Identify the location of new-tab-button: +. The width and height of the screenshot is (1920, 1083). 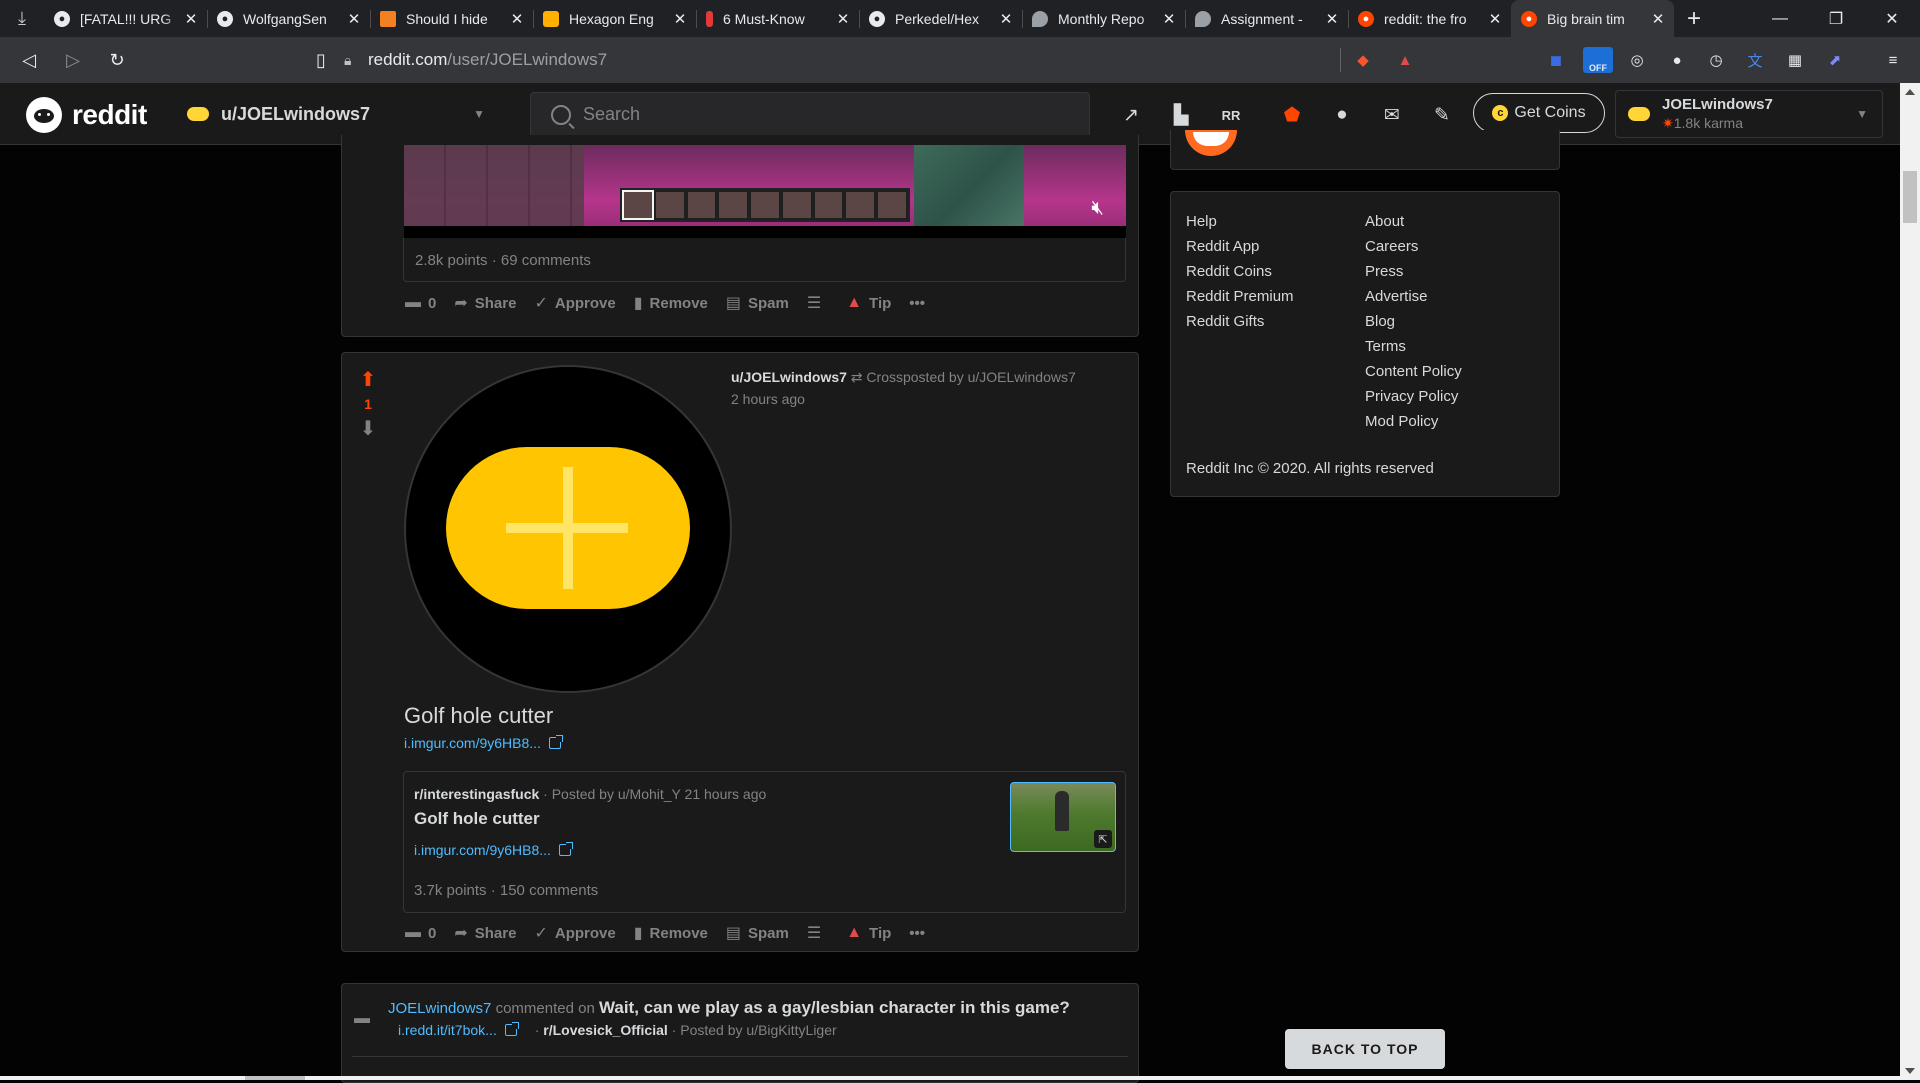
(1694, 18).